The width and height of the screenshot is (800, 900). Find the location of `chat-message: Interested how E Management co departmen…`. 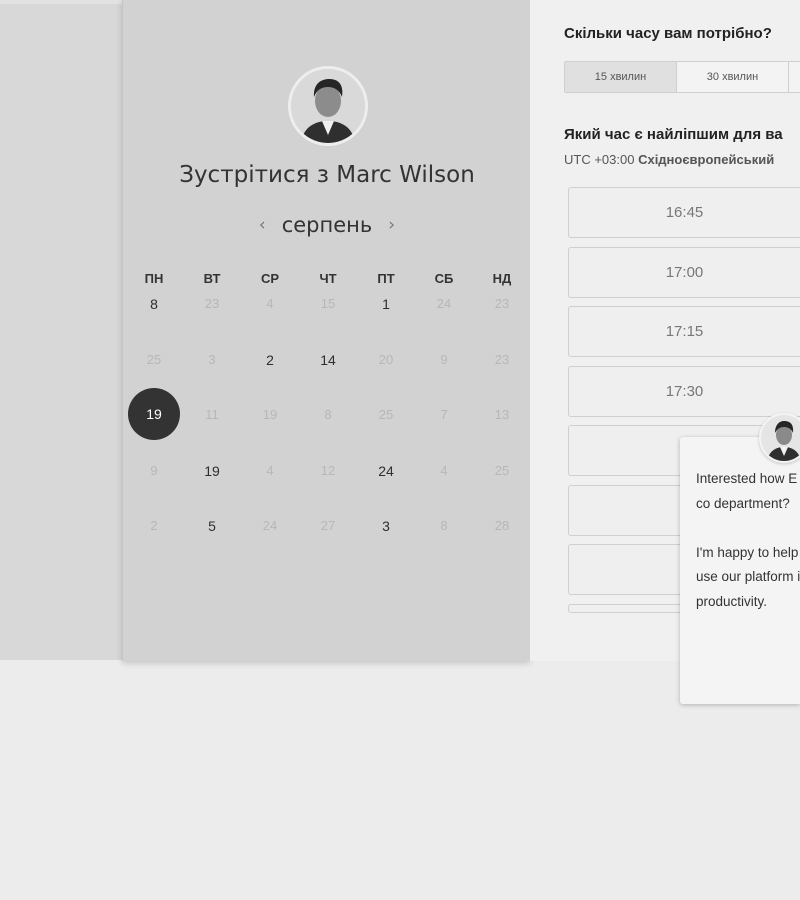

chat-message: Interested how E Management co departmen… is located at coordinates (748, 540).